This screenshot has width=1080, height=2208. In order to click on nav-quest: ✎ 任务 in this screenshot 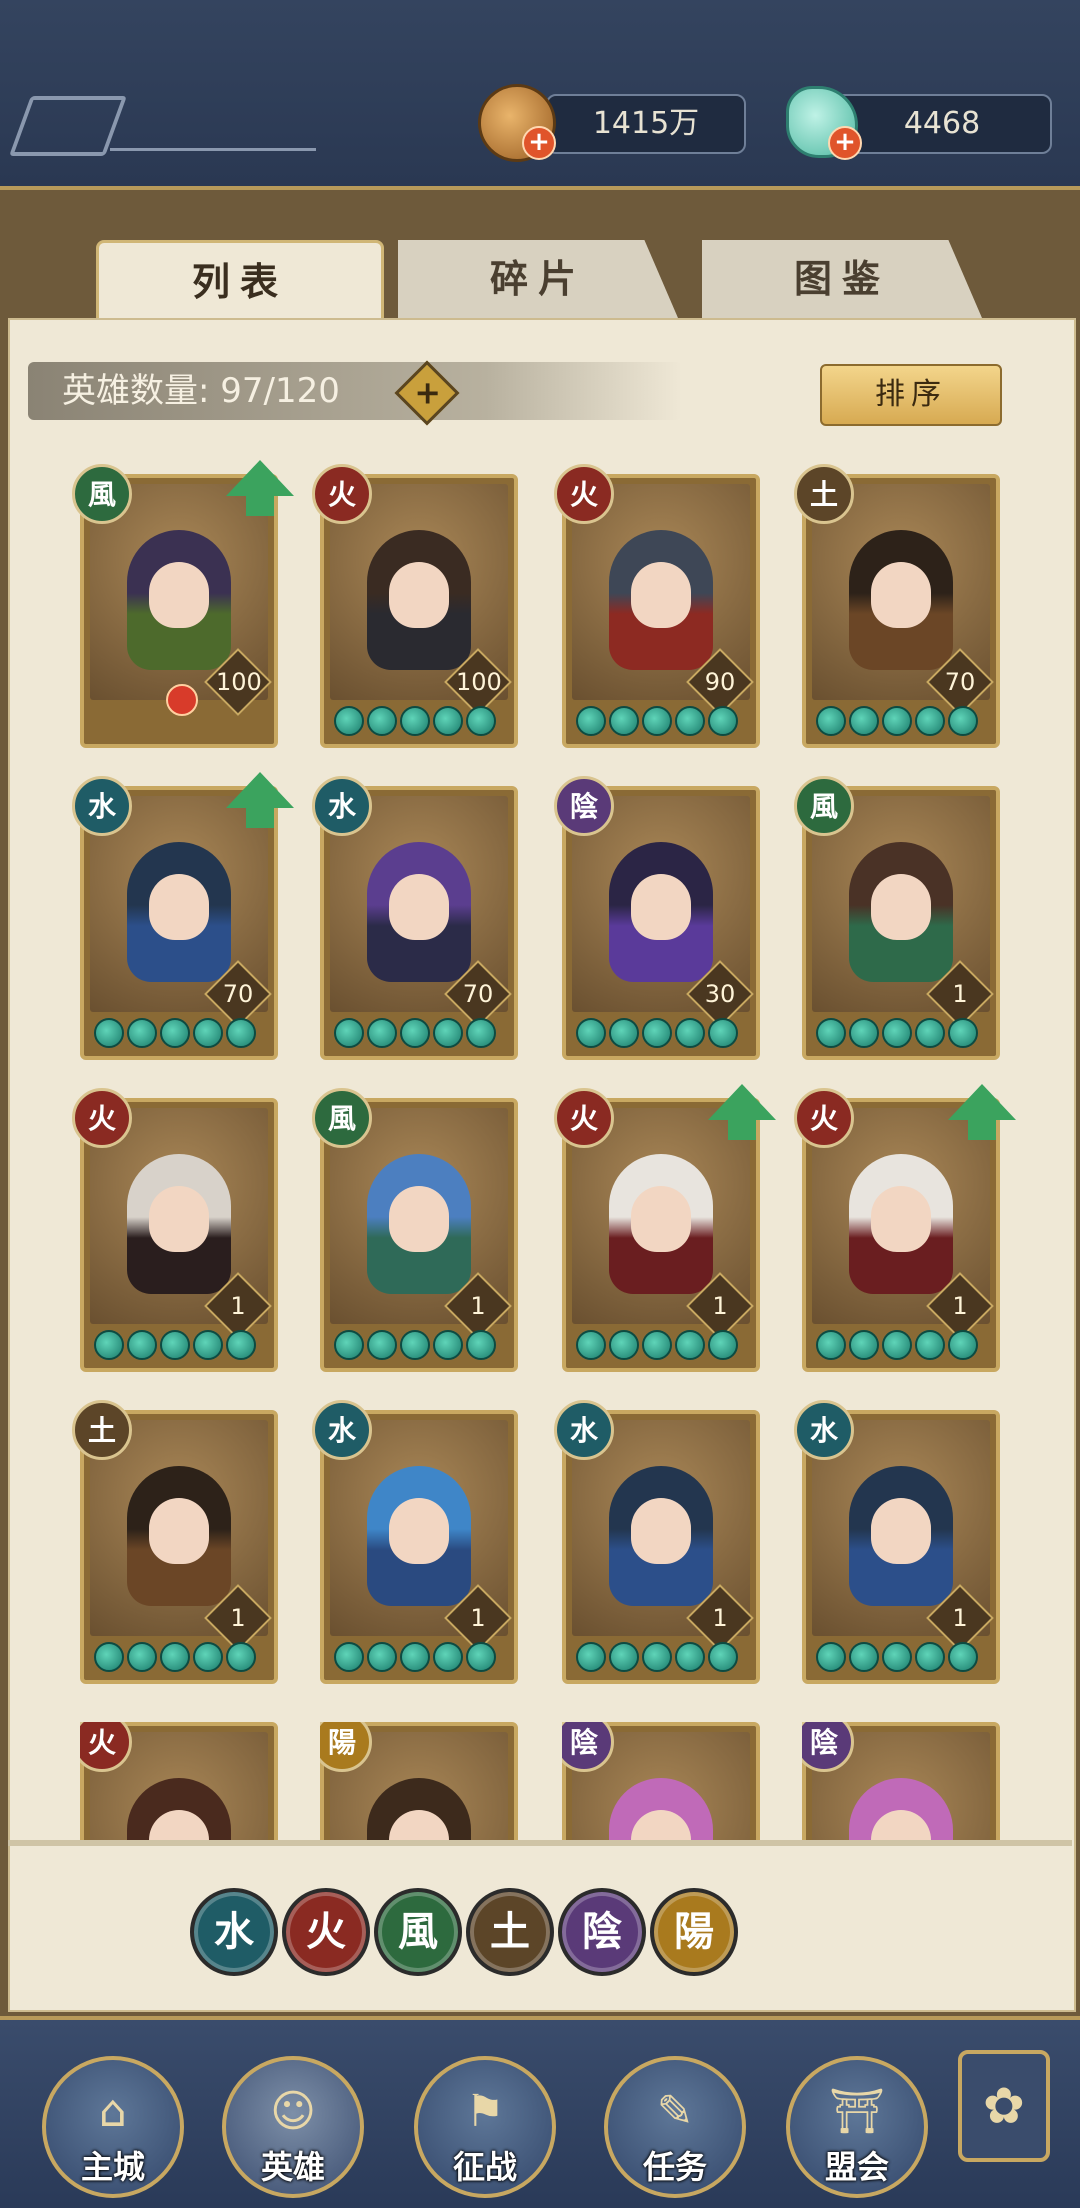, I will do `click(675, 2127)`.